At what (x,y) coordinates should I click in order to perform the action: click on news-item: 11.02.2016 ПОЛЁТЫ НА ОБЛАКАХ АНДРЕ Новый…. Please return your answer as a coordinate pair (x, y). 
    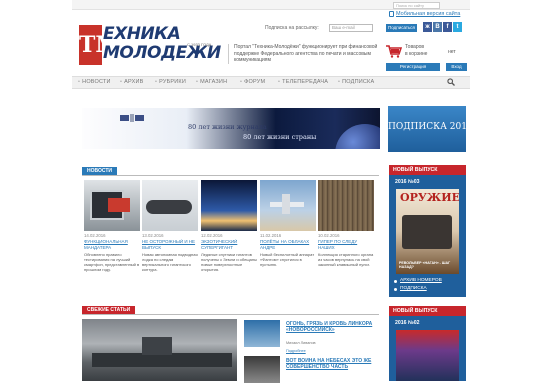
    Looking at the image, I should click on (288, 223).